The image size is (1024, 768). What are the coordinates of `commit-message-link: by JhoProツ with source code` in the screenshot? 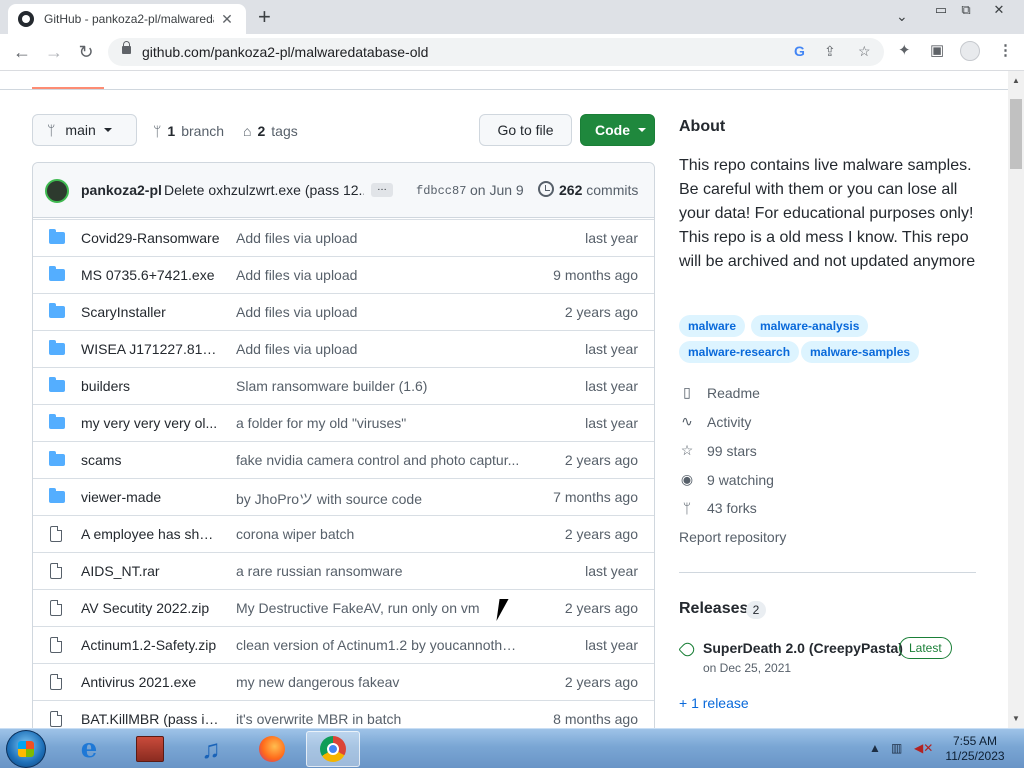 It's located at (378, 499).